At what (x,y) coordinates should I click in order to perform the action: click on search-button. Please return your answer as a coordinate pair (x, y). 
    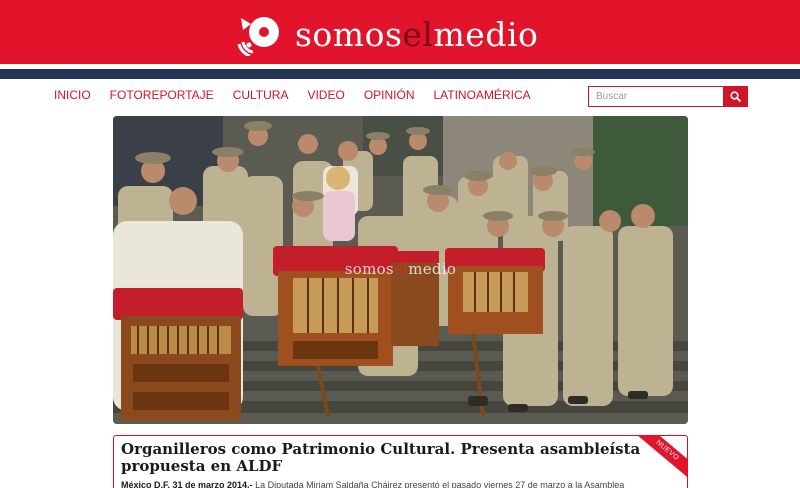
    Looking at the image, I should click on (735, 96).